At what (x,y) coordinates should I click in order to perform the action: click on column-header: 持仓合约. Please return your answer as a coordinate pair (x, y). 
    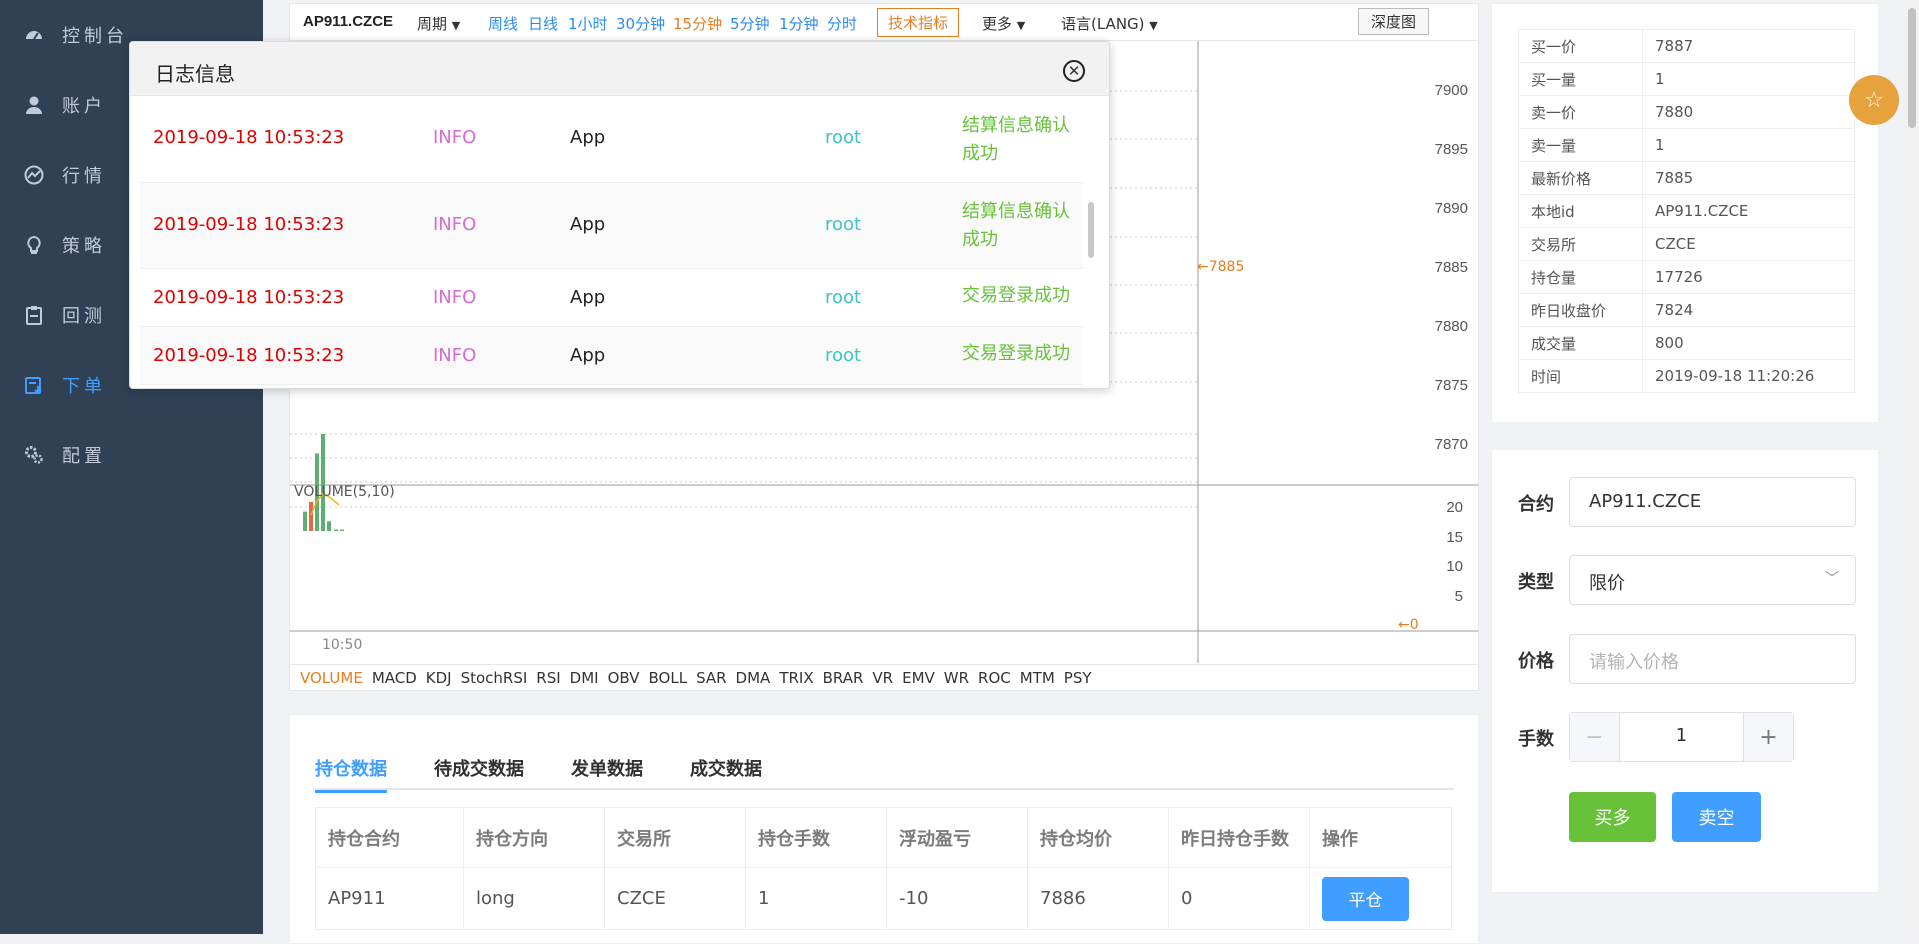
    Looking at the image, I should click on (389, 837).